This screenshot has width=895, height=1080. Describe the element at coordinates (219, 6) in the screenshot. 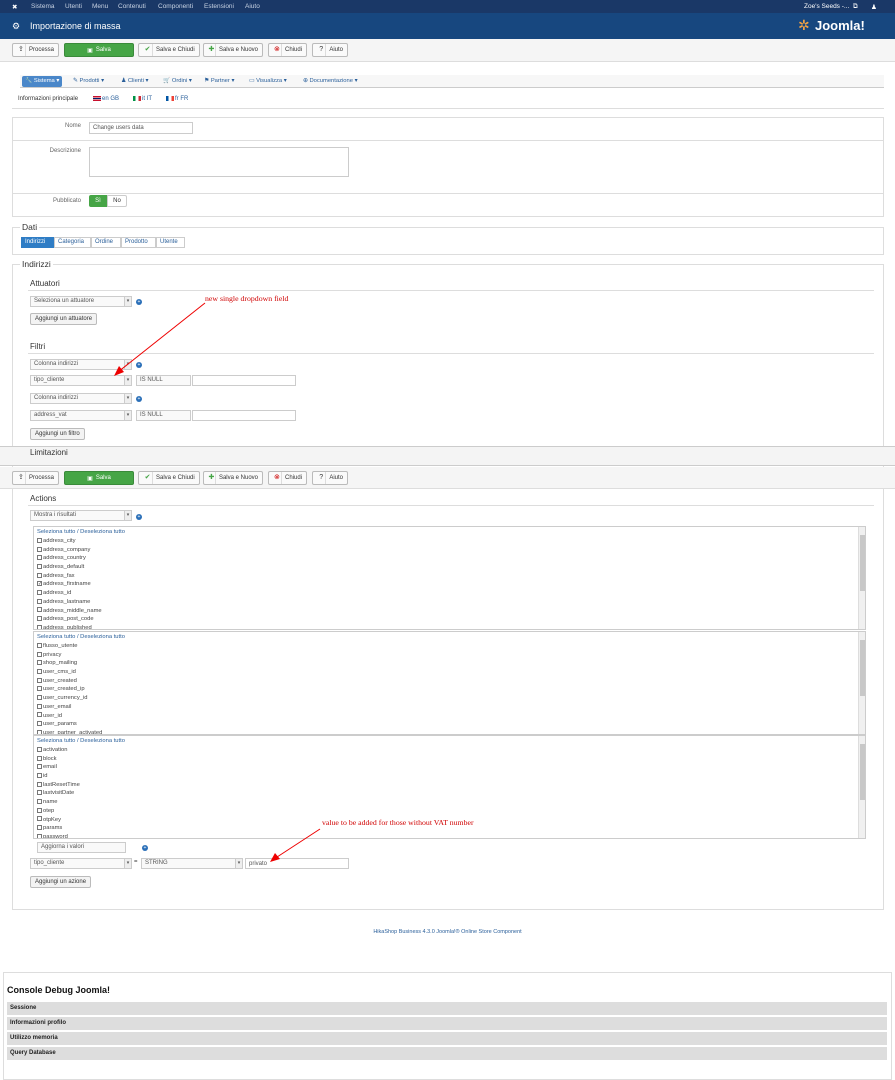

I see `menu-estensioni: Estensioni` at that location.